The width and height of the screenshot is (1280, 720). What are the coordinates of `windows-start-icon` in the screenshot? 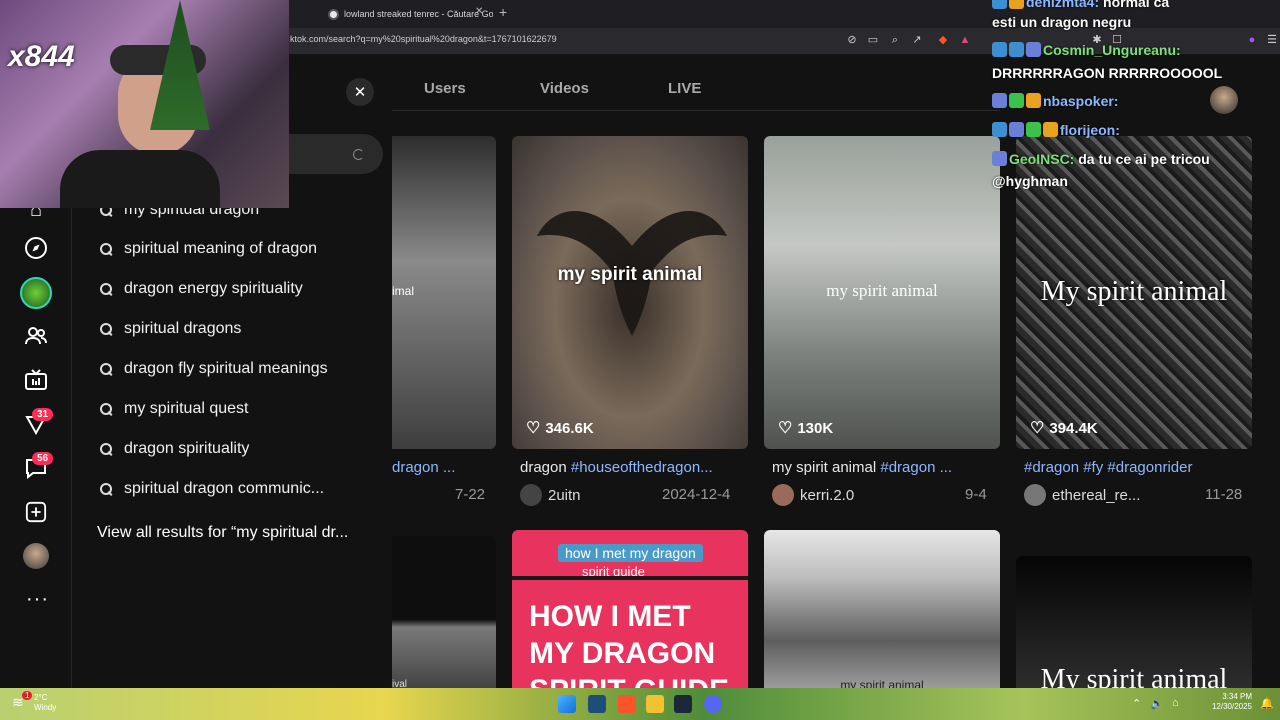 It's located at (567, 704).